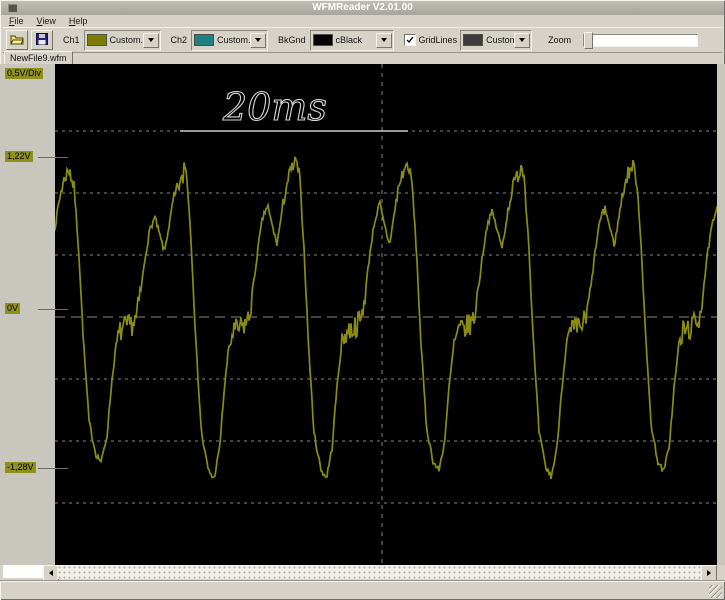  Describe the element at coordinates (78, 21) in the screenshot. I see `menu-help: Help` at that location.